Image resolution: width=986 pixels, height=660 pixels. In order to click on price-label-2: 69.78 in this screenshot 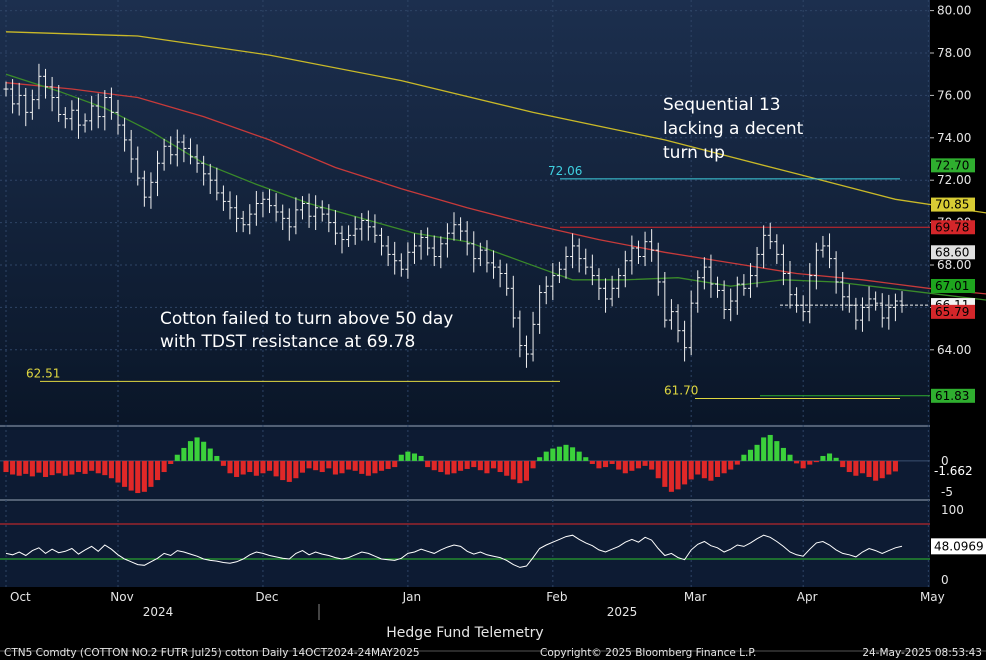, I will do `click(952, 227)`.